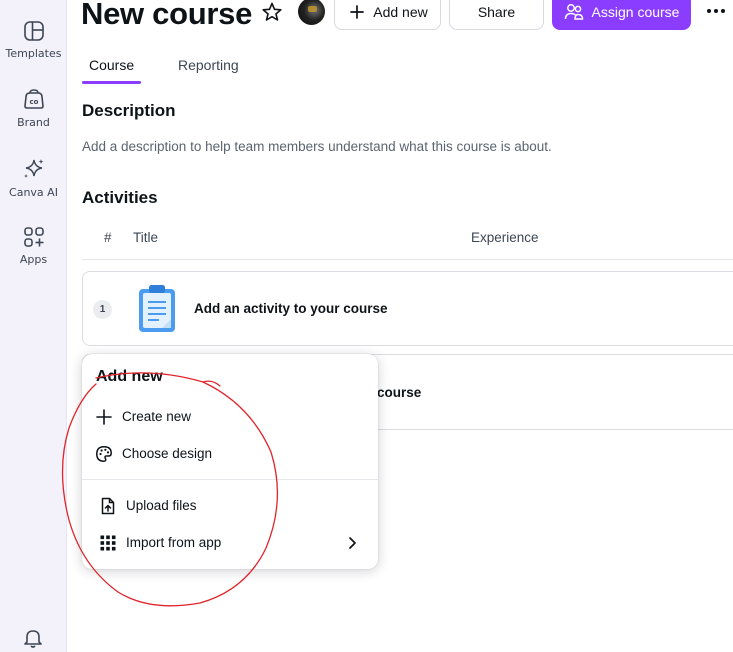 This screenshot has height=652, width=733. I want to click on apps-icon, so click(33, 237).